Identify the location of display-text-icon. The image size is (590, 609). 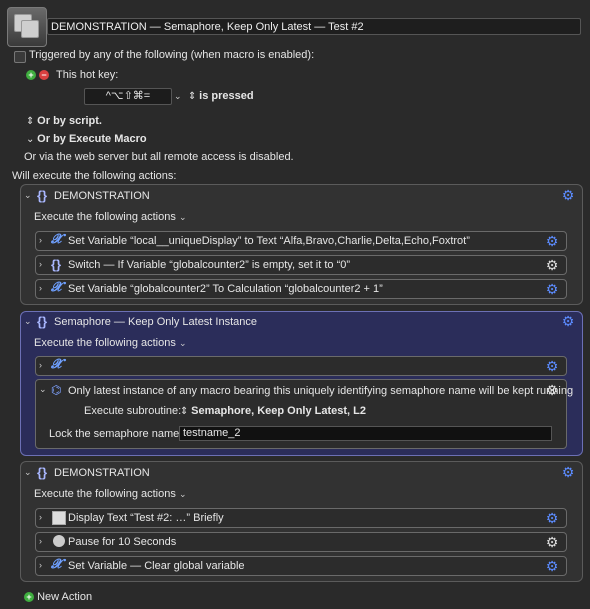
(59, 518).